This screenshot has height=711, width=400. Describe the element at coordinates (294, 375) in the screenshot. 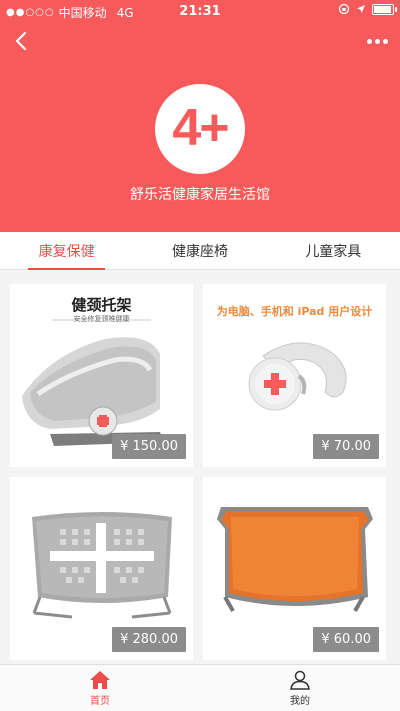

I see `product-card: 为电脑、手机和 iPad 用户设计 ¥ 70.00` at that location.